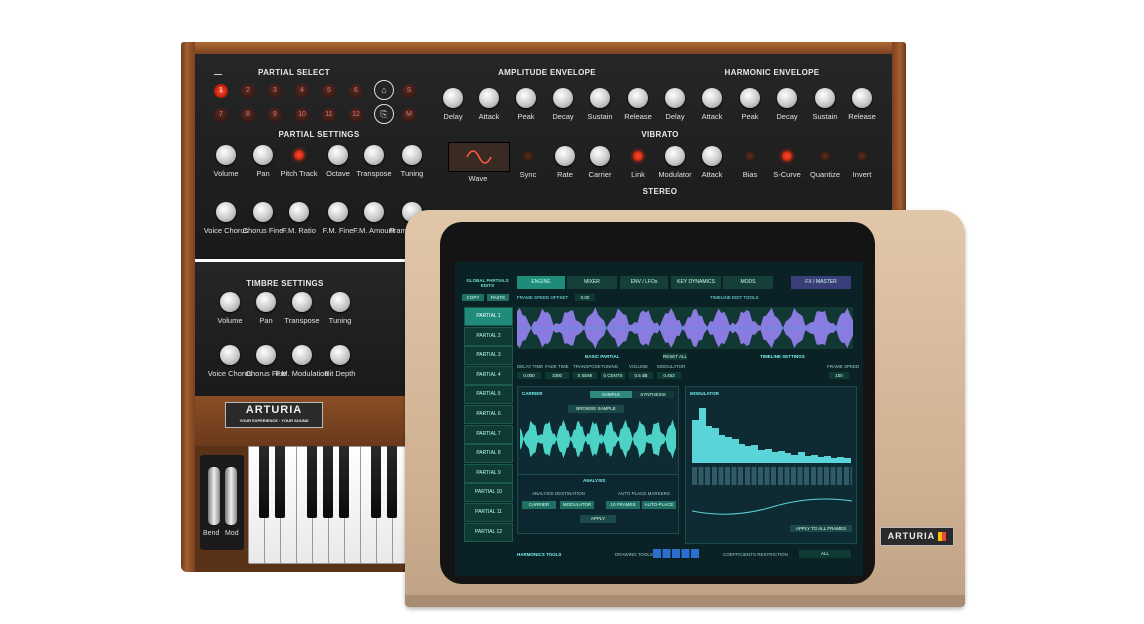 The width and height of the screenshot is (1144, 624). I want to click on amp-env-attack-knob, so click(489, 98).